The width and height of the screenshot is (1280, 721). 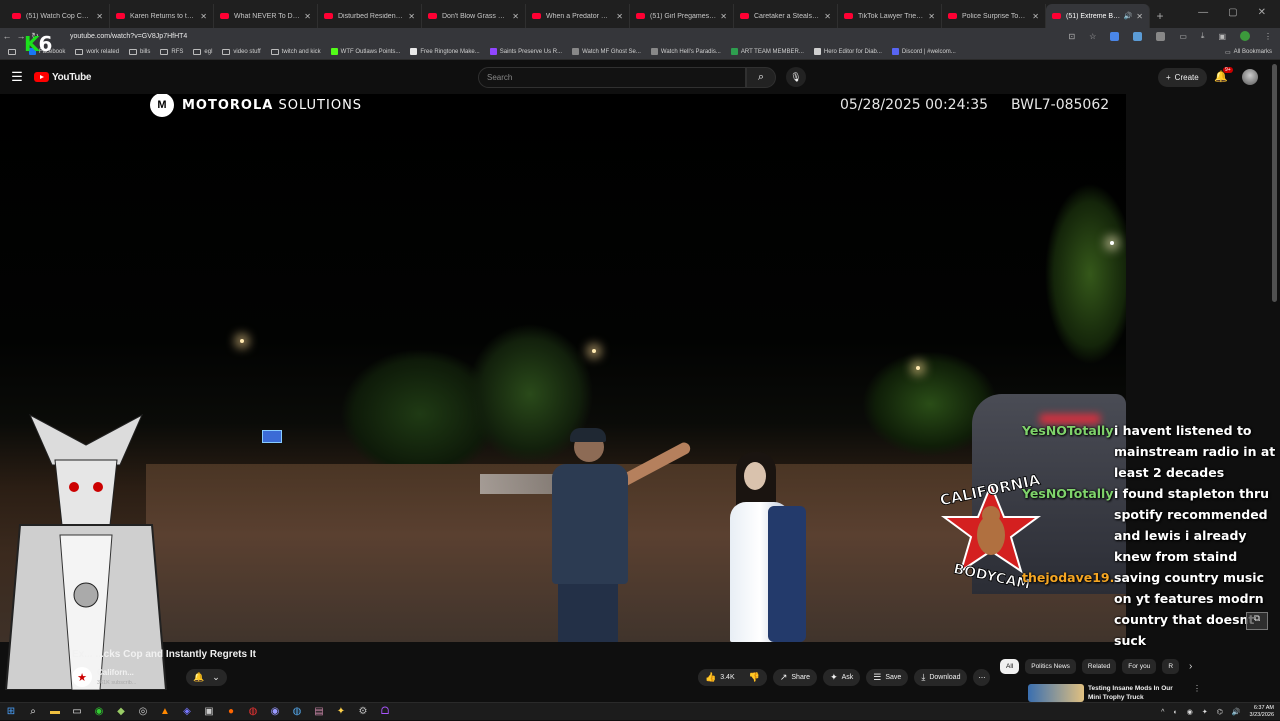 What do you see at coordinates (1262, 712) in the screenshot?
I see `system-clock: 6:37 AM 3/23/2026` at bounding box center [1262, 712].